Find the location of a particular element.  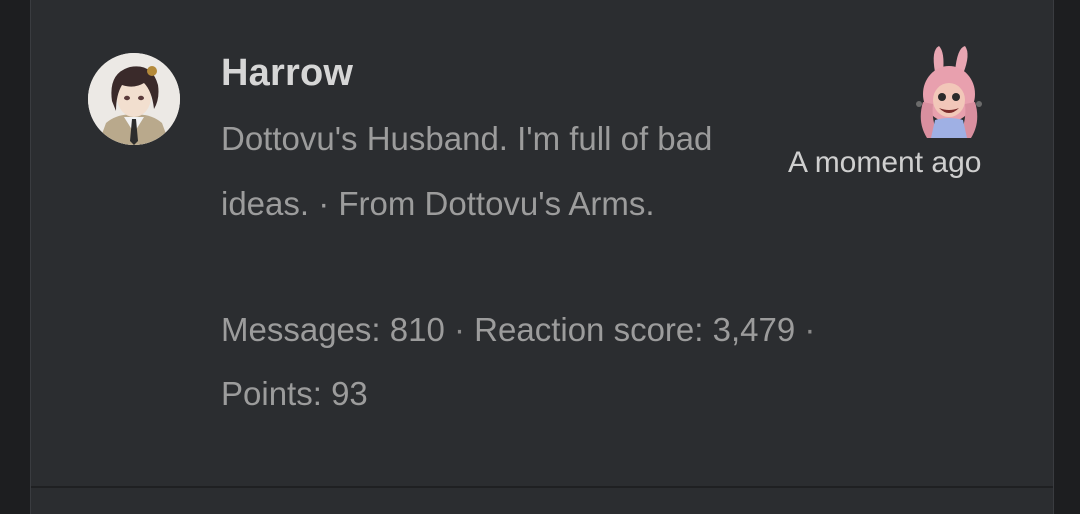

username: Harrow is located at coordinates (287, 73).